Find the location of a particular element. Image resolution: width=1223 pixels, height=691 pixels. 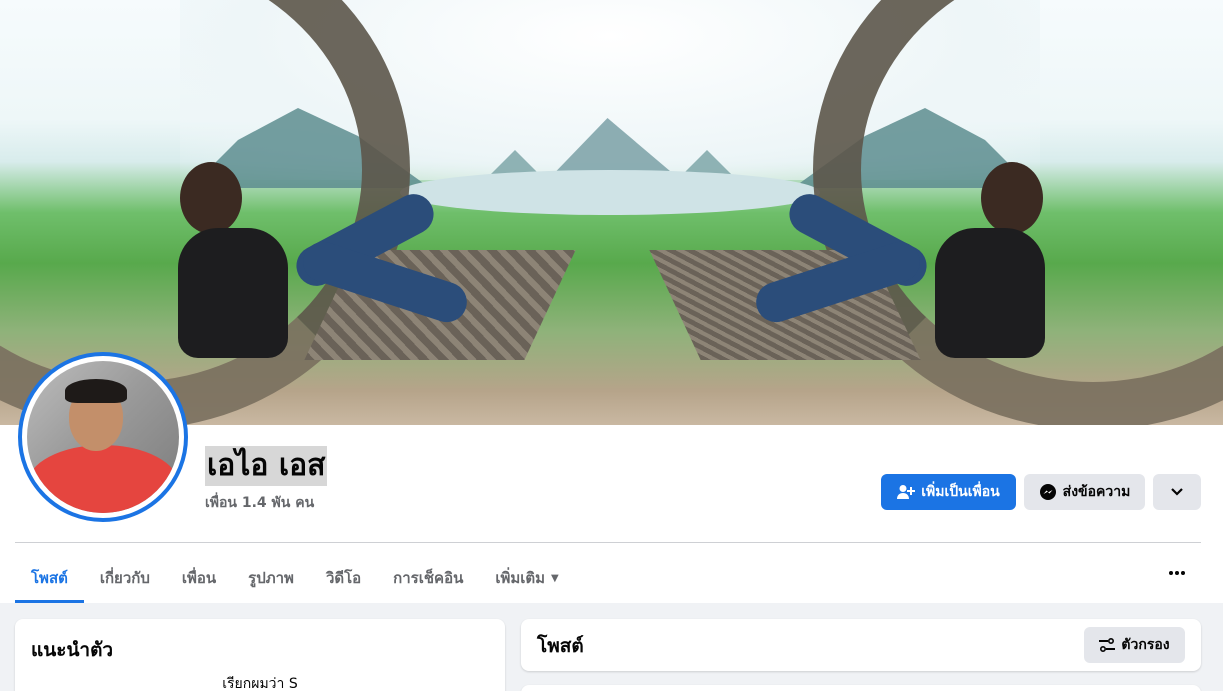

add-friend-button: เพิ่มเป็นเพื่อน is located at coordinates (948, 492).